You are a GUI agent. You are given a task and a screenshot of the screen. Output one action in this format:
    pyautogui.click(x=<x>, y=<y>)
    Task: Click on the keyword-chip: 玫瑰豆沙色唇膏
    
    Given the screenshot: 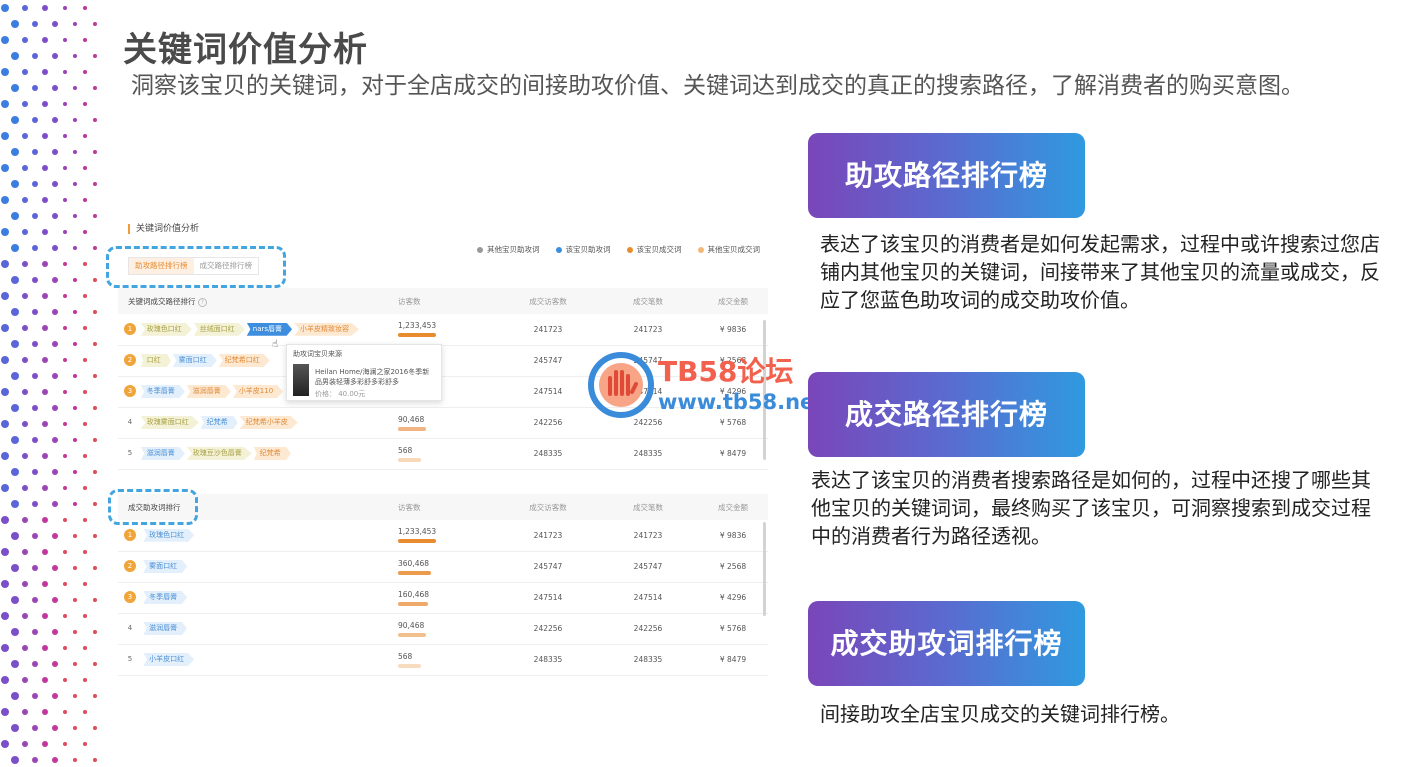 What is the action you would take?
    pyautogui.click(x=219, y=453)
    